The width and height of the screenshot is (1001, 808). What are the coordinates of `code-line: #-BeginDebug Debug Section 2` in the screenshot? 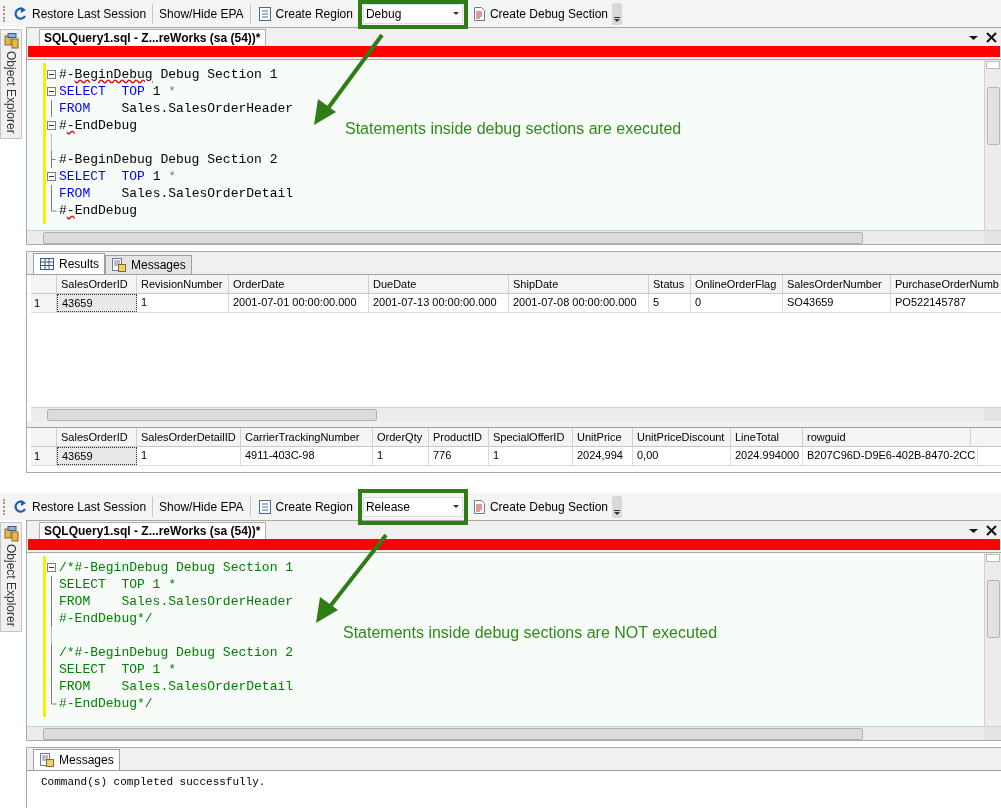 It's located at (168, 159).